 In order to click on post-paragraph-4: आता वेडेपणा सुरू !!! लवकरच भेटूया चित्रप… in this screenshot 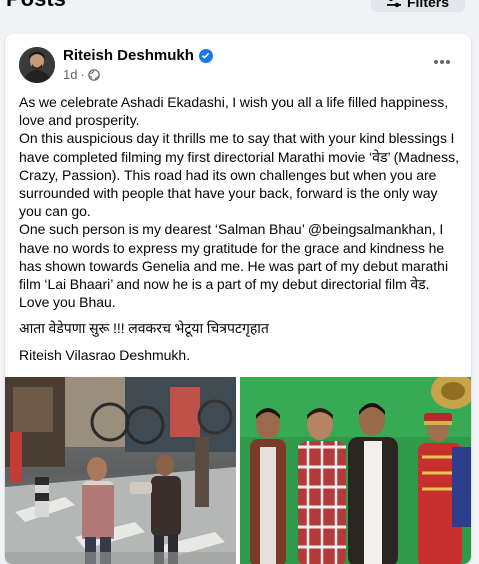, I will do `click(144, 328)`.